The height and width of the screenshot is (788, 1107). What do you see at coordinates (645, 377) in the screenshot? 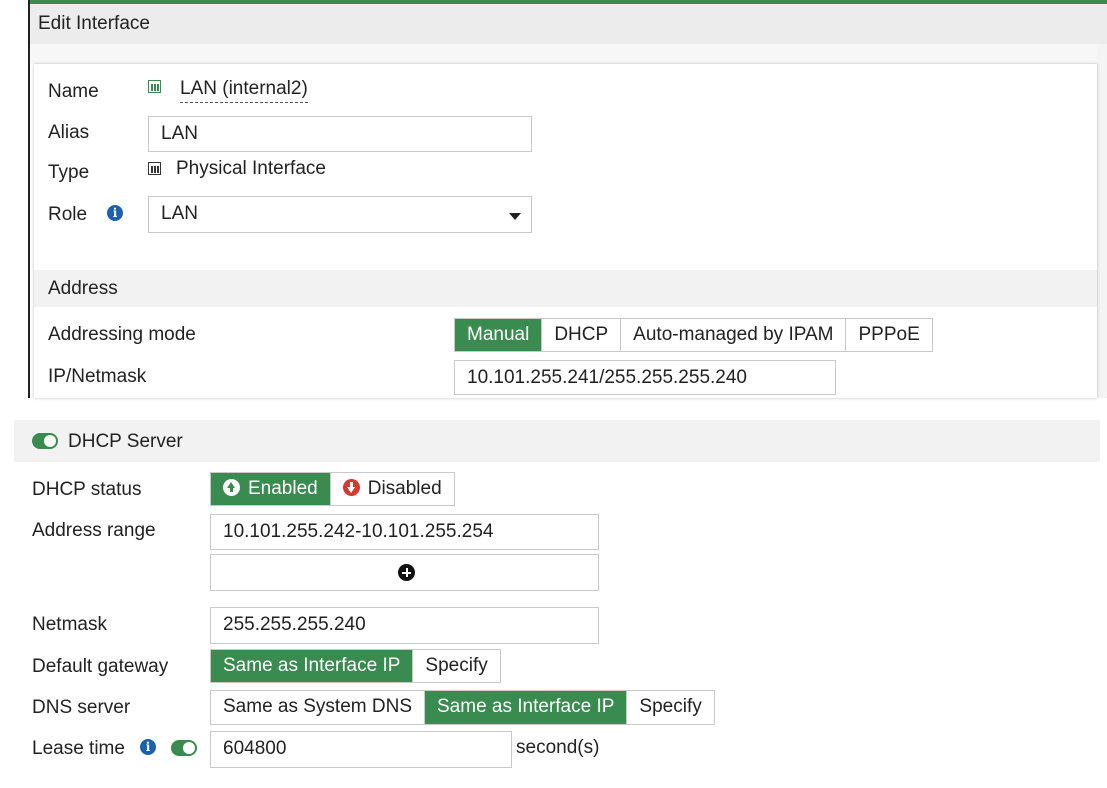
I see `ip-netmask-input: 10.101.255.241/255.255.255.240` at bounding box center [645, 377].